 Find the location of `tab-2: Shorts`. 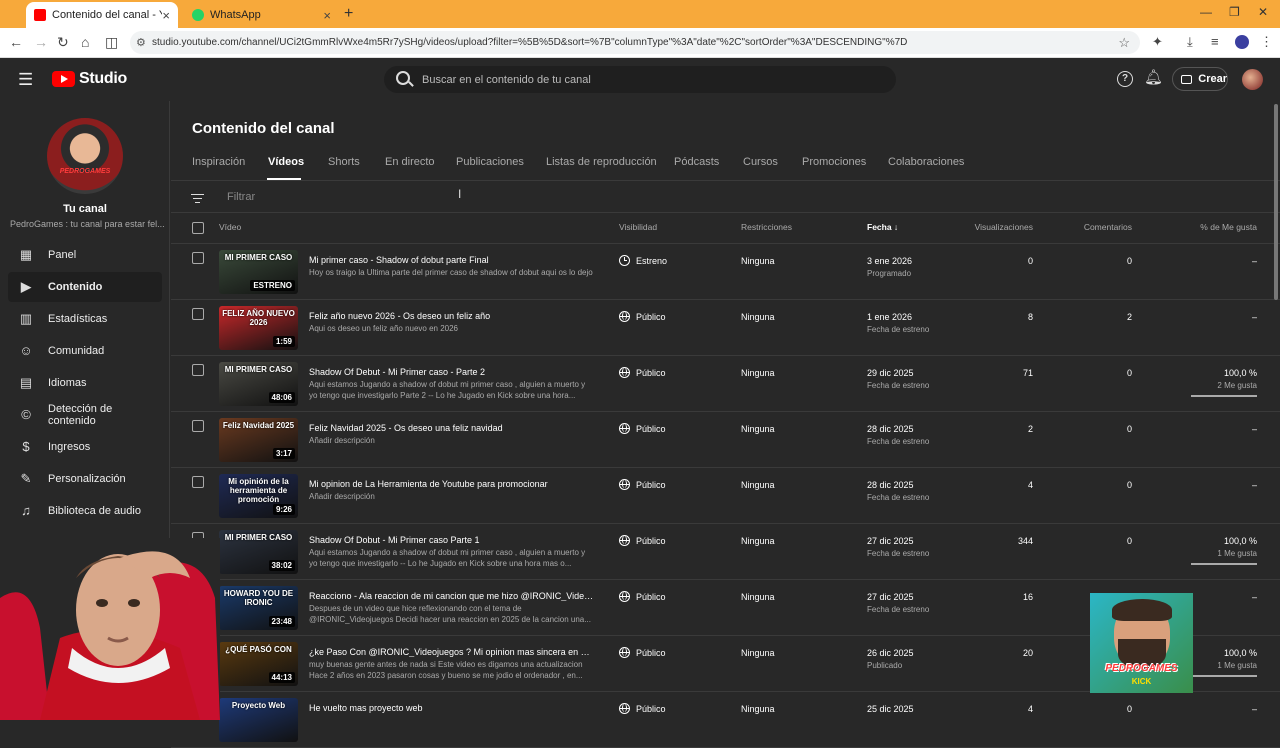

tab-2: Shorts is located at coordinates (344, 162).